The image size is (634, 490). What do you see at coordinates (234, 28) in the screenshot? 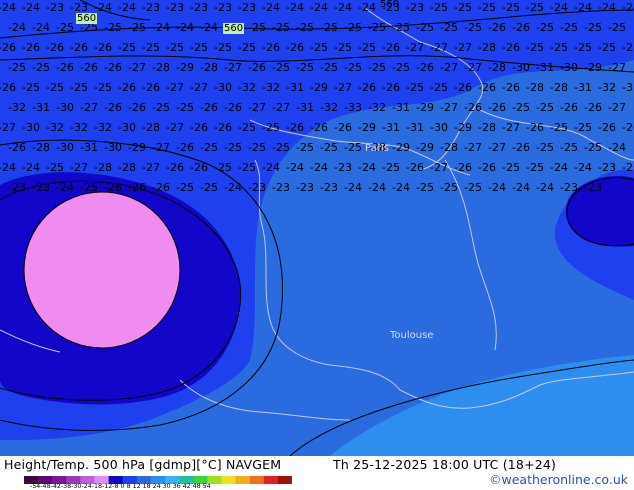
I see `height-label: 560` at bounding box center [234, 28].